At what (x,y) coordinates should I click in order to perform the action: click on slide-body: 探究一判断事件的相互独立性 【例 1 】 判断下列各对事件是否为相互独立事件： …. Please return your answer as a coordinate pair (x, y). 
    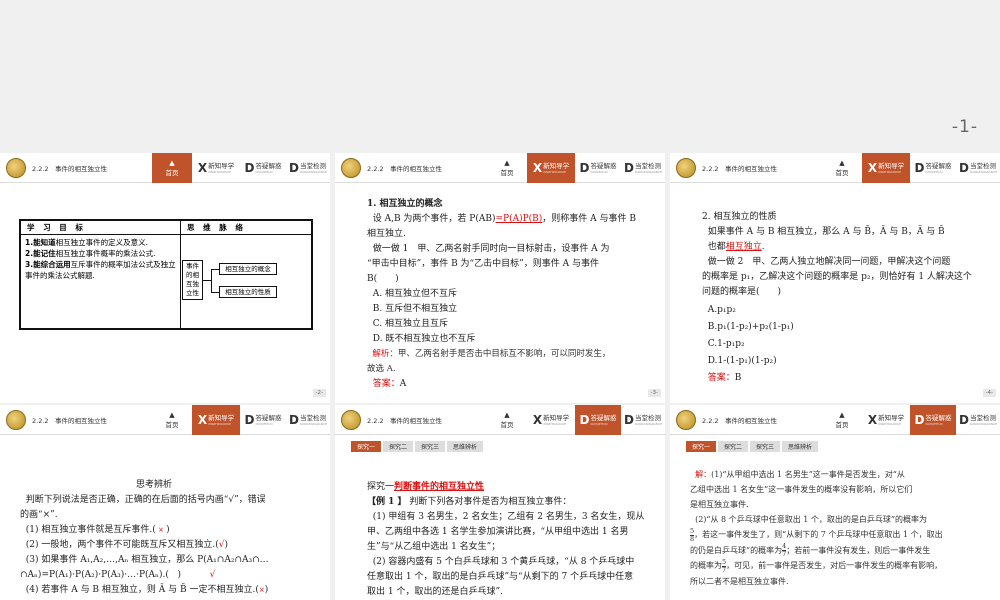
    Looking at the image, I should click on (506, 539).